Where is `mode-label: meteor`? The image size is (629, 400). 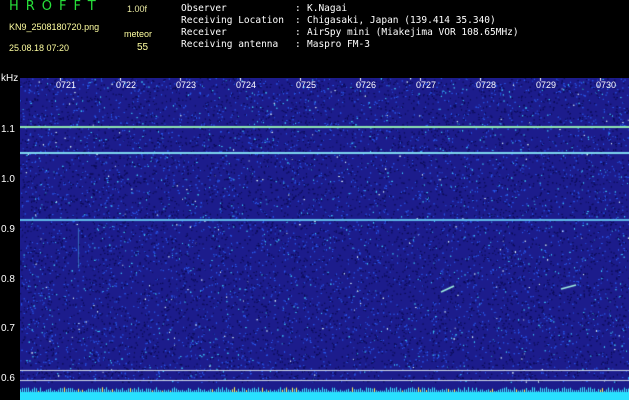
mode-label: meteor is located at coordinates (138, 34).